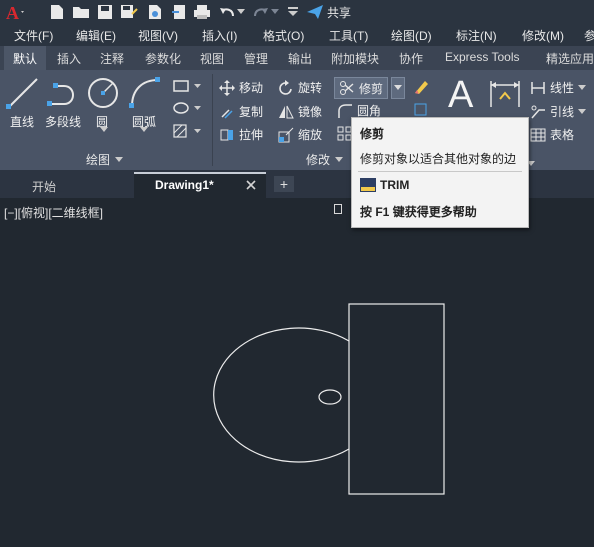 The image size is (594, 547). Describe the element at coordinates (583, 111) in the screenshot. I see `leader-dropdown-icon` at that location.